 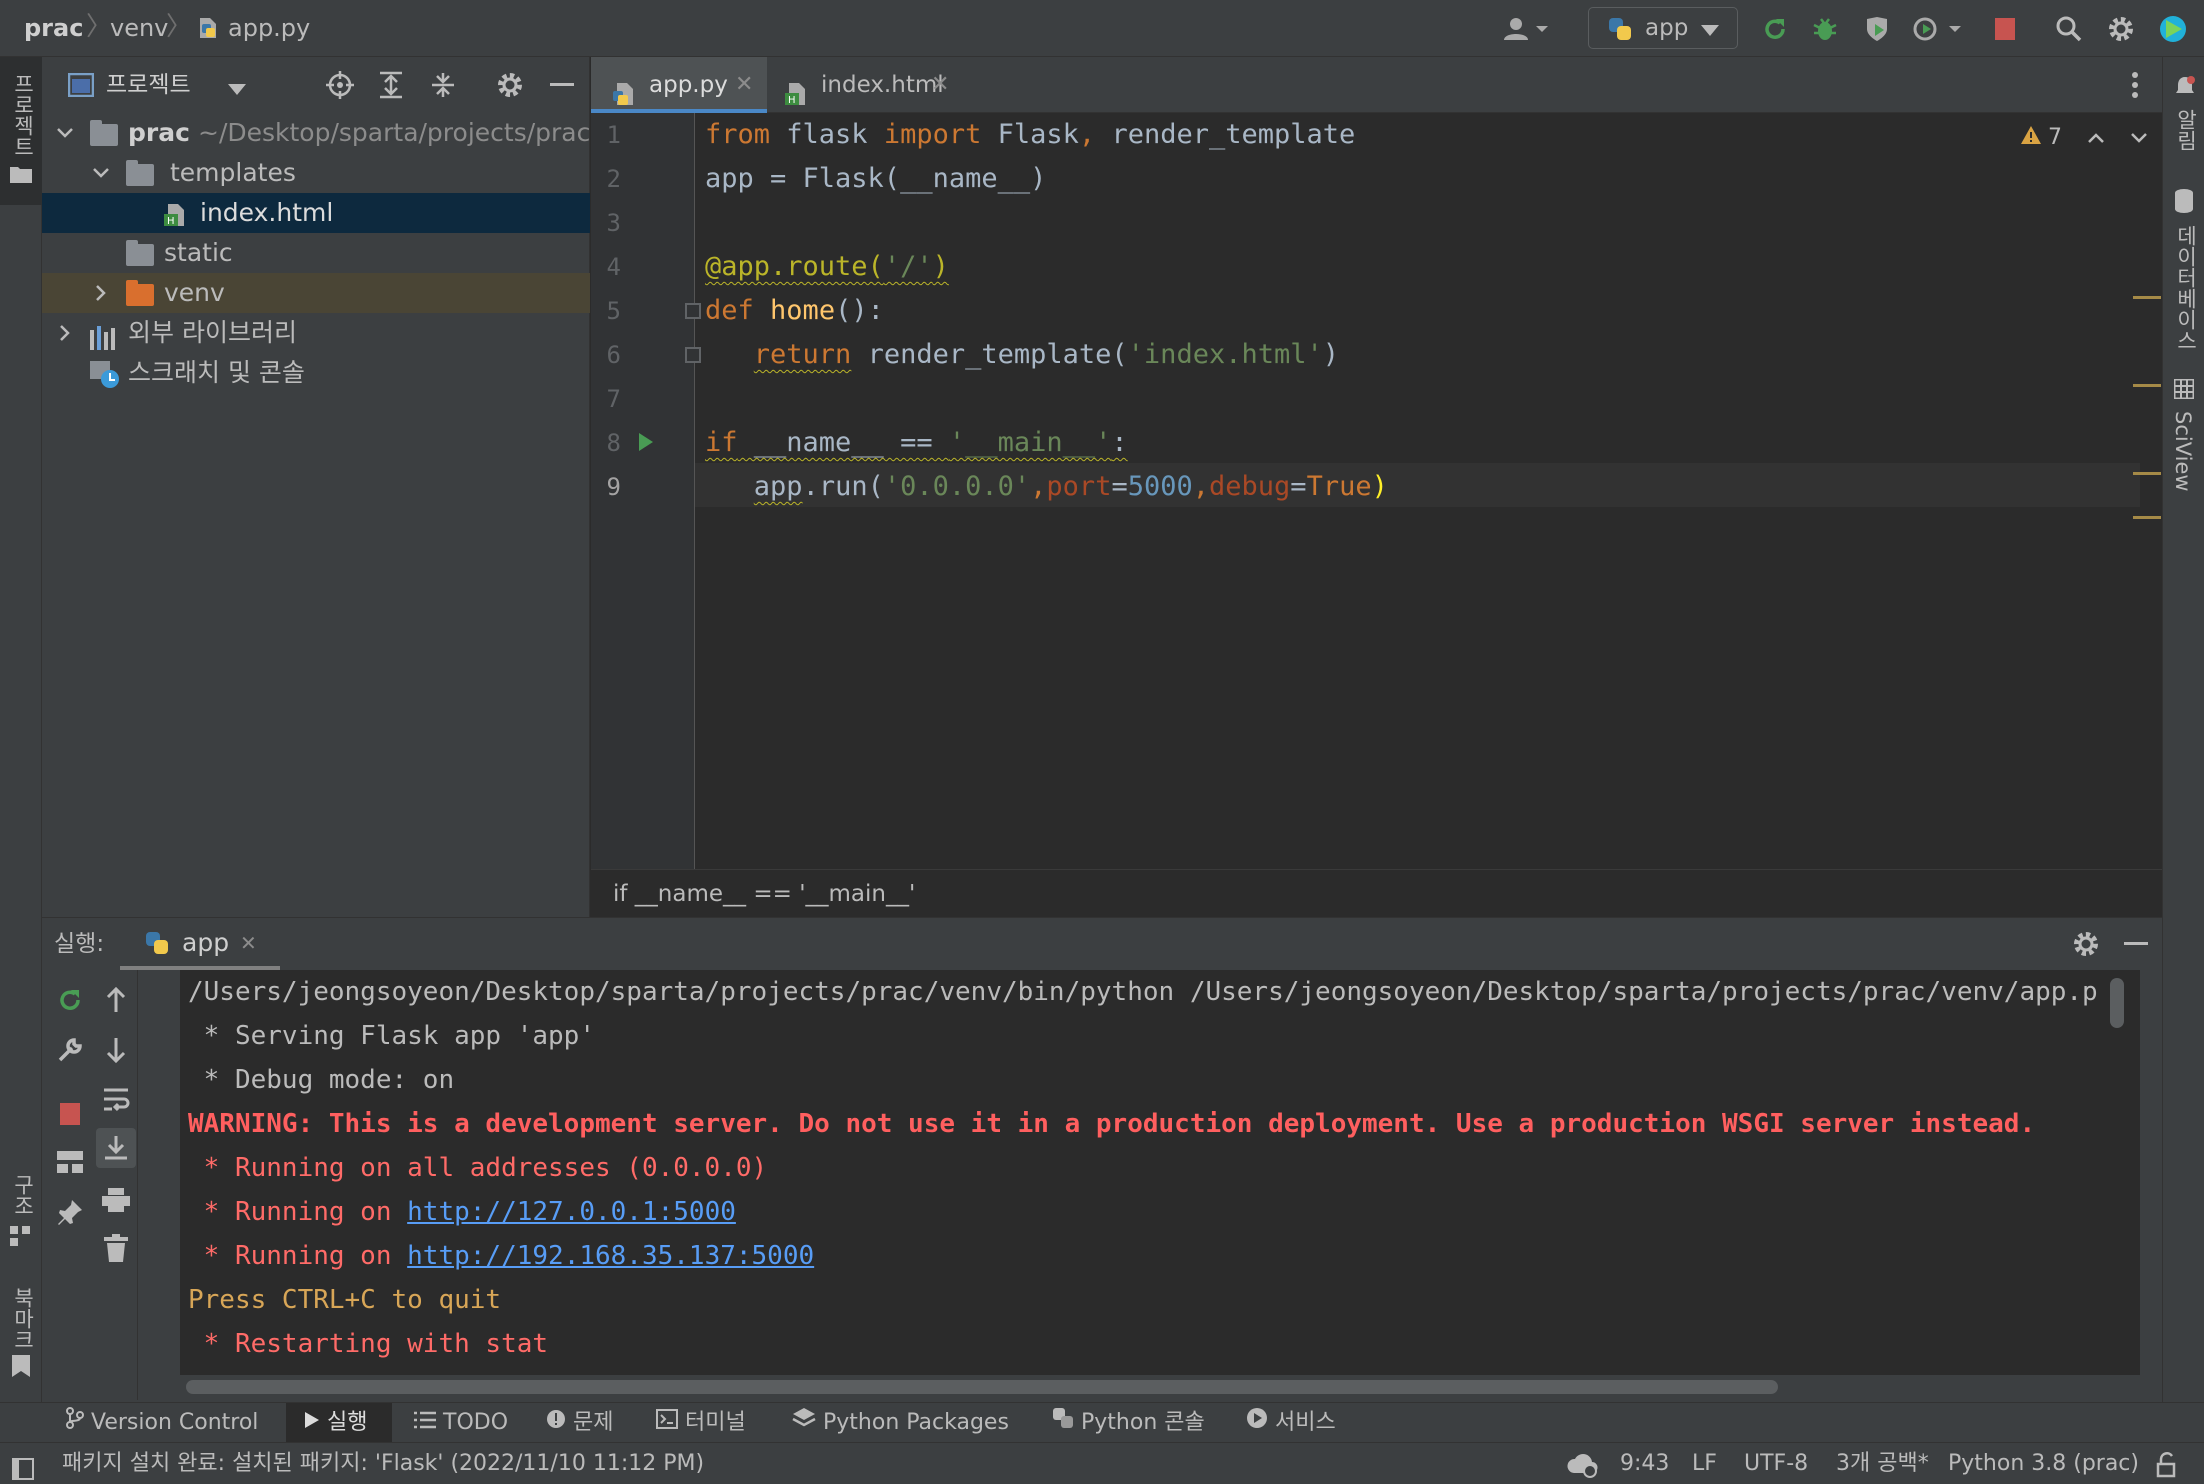 What do you see at coordinates (1644, 1463) in the screenshot?
I see `cursor-position: 9:43` at bounding box center [1644, 1463].